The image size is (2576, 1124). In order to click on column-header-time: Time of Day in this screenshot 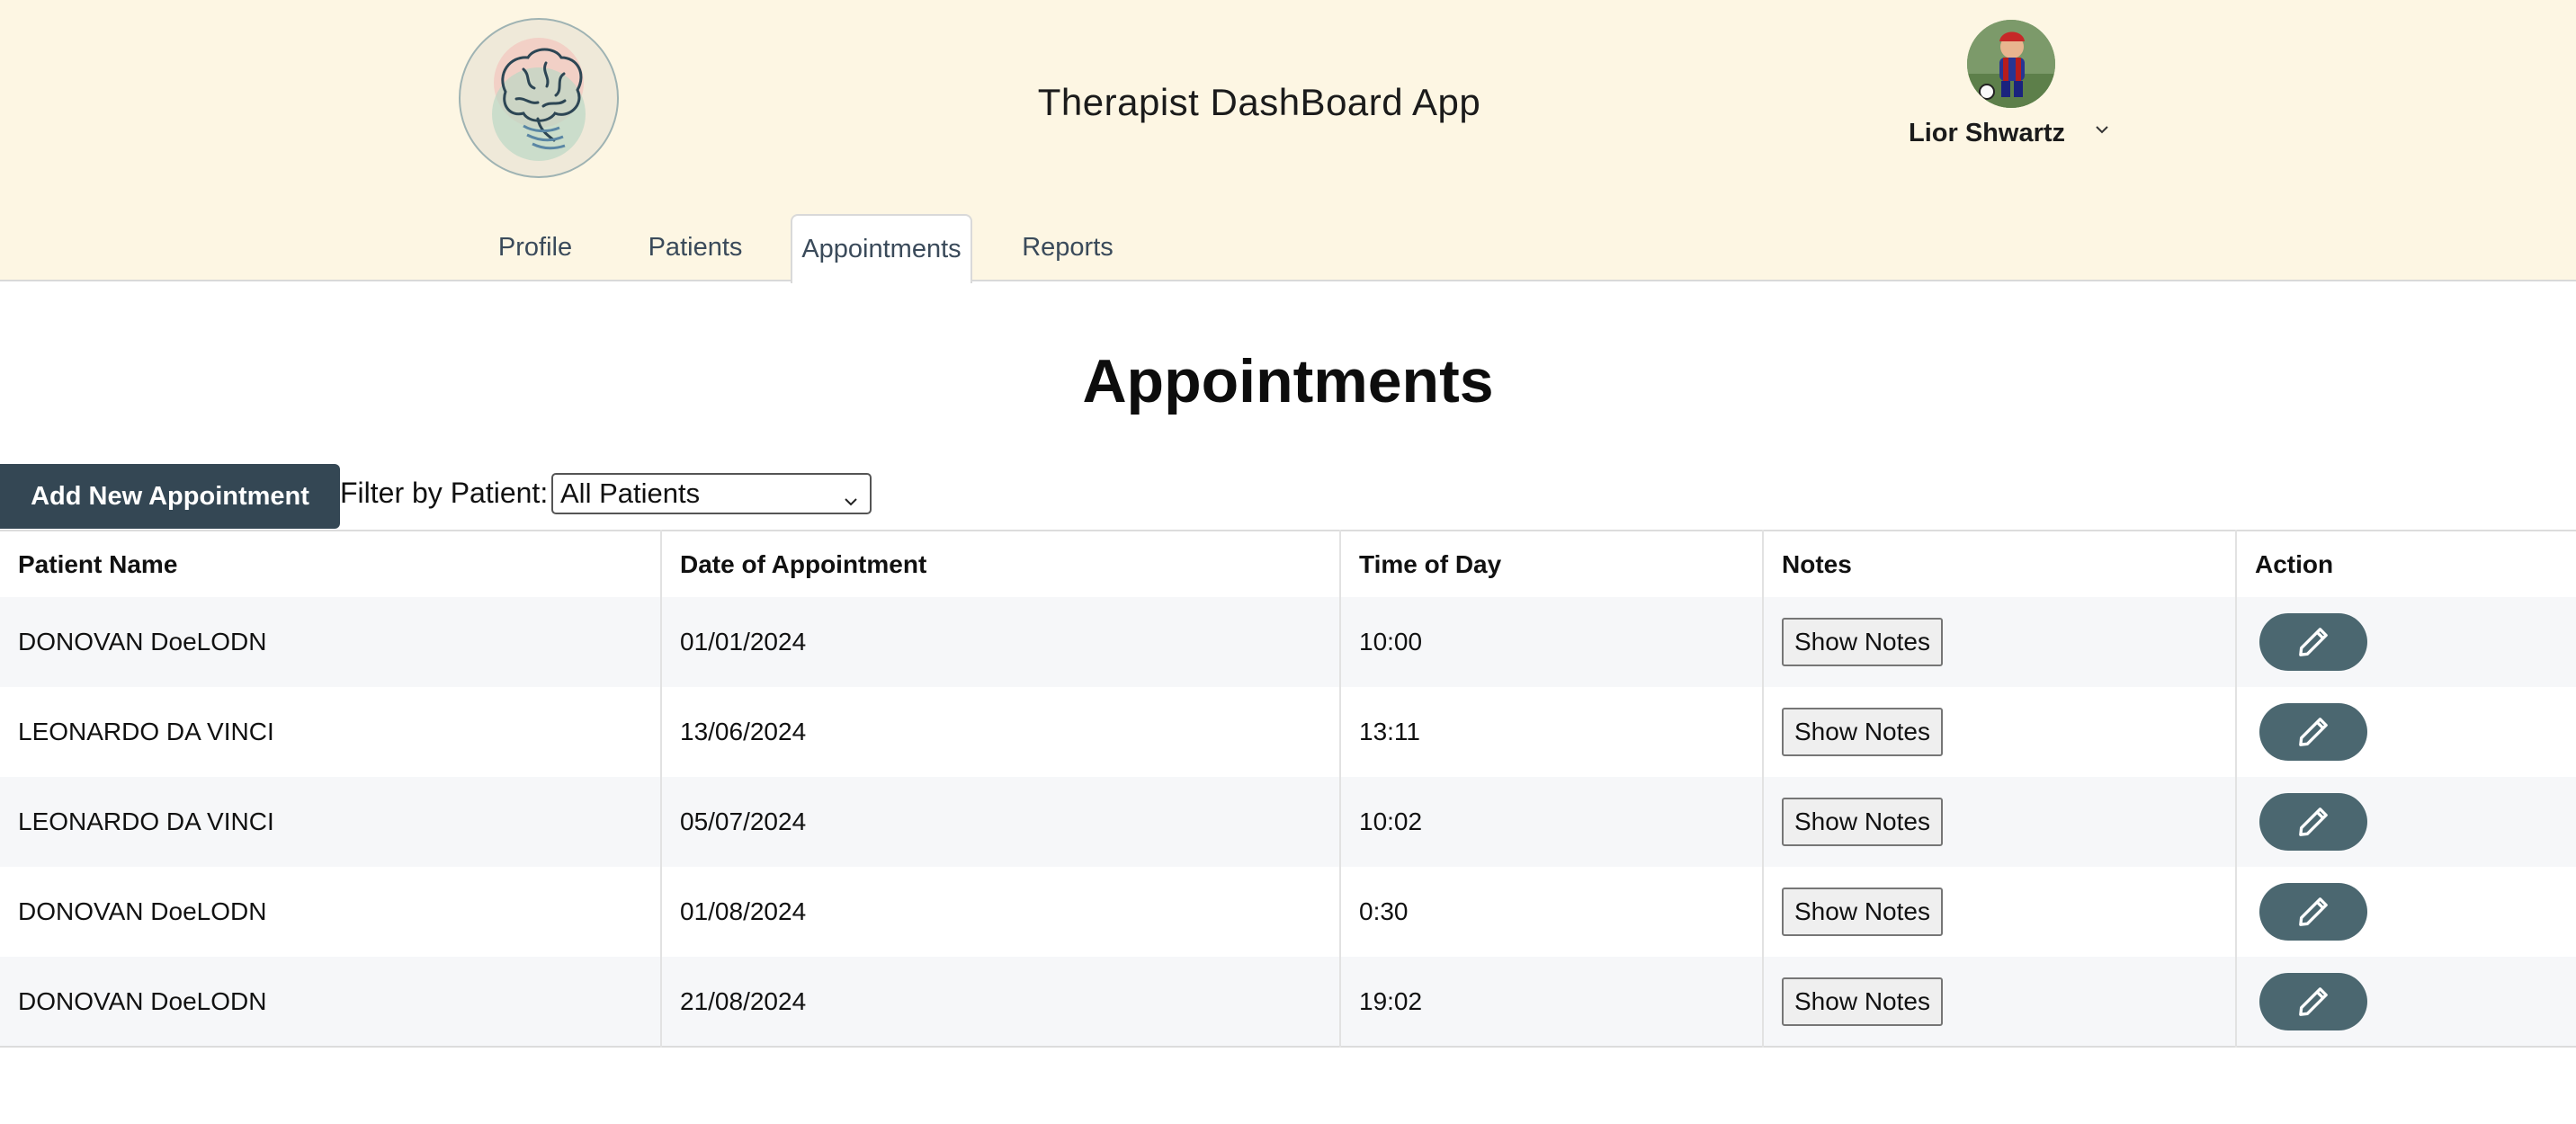, I will do `click(1551, 564)`.